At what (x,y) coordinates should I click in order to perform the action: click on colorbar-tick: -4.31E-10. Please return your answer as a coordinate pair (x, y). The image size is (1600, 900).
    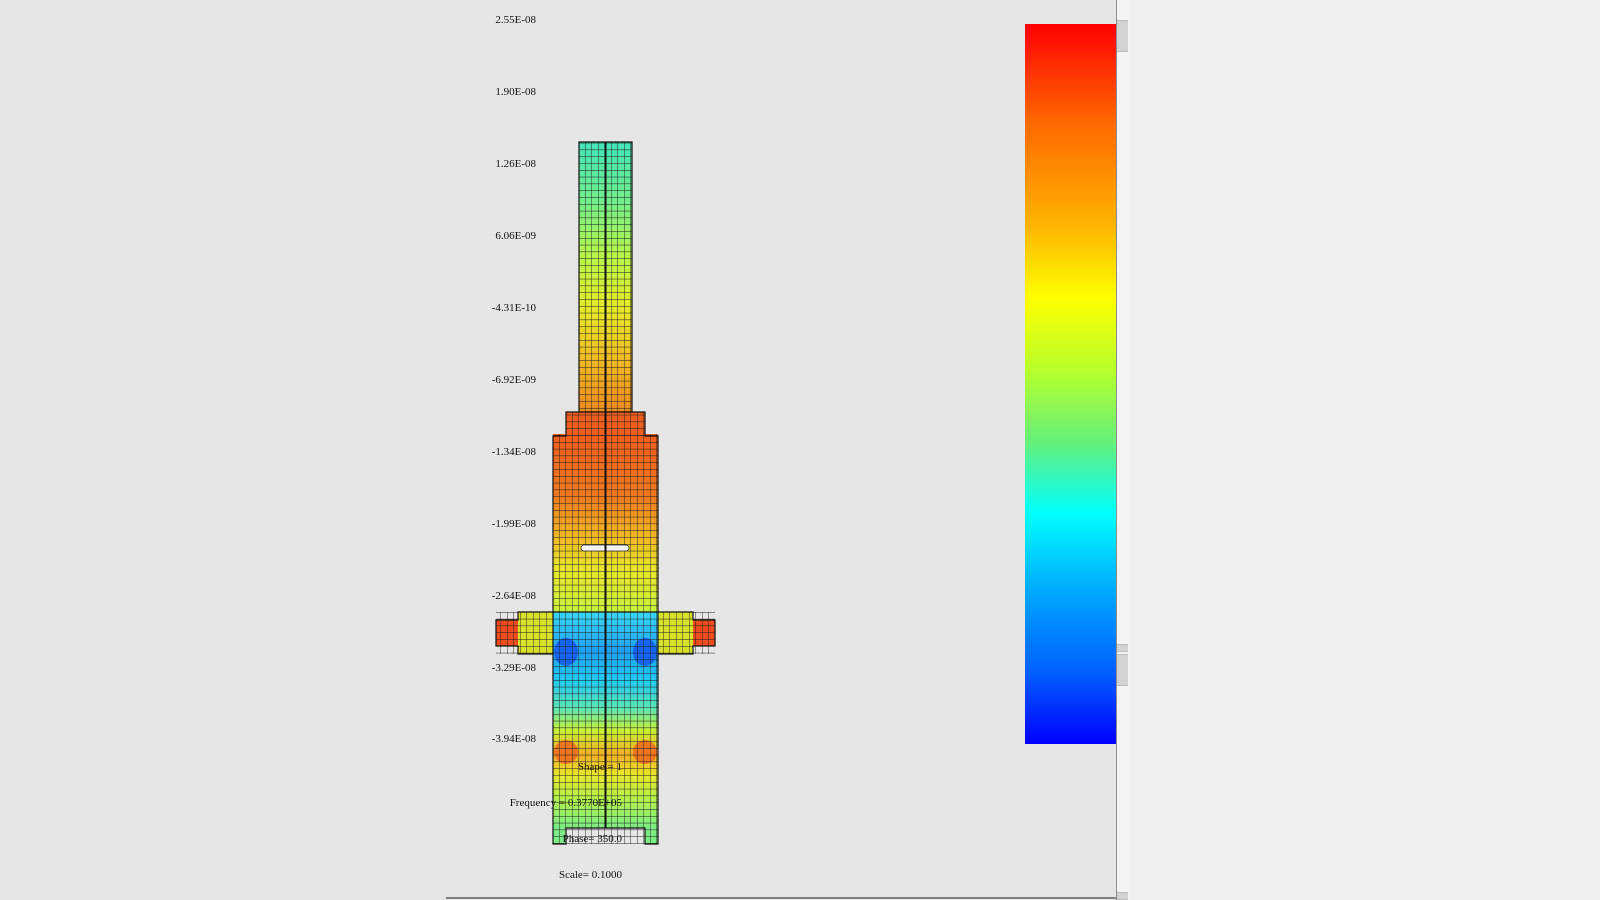
    Looking at the image, I should click on (513, 308).